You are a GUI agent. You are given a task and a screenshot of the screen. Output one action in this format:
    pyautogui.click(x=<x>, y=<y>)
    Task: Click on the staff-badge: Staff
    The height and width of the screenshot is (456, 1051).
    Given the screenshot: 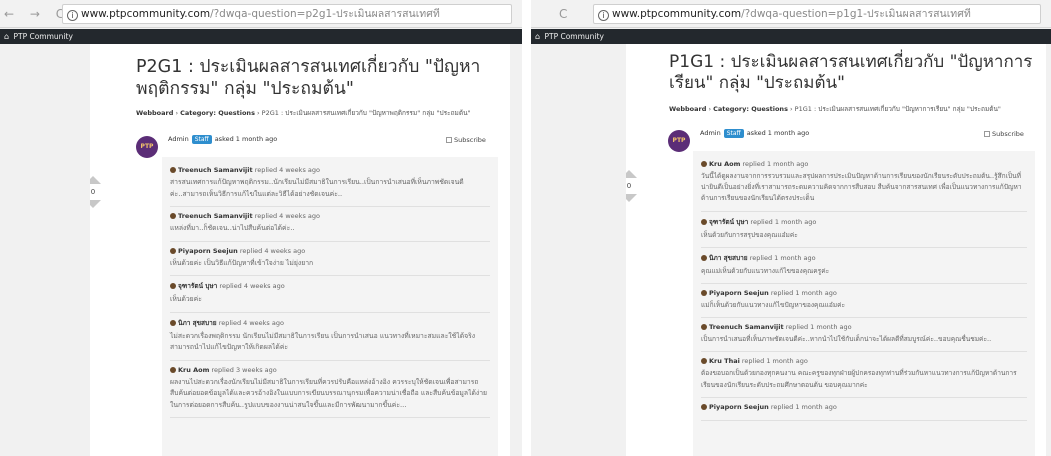 What is the action you would take?
    pyautogui.click(x=733, y=133)
    